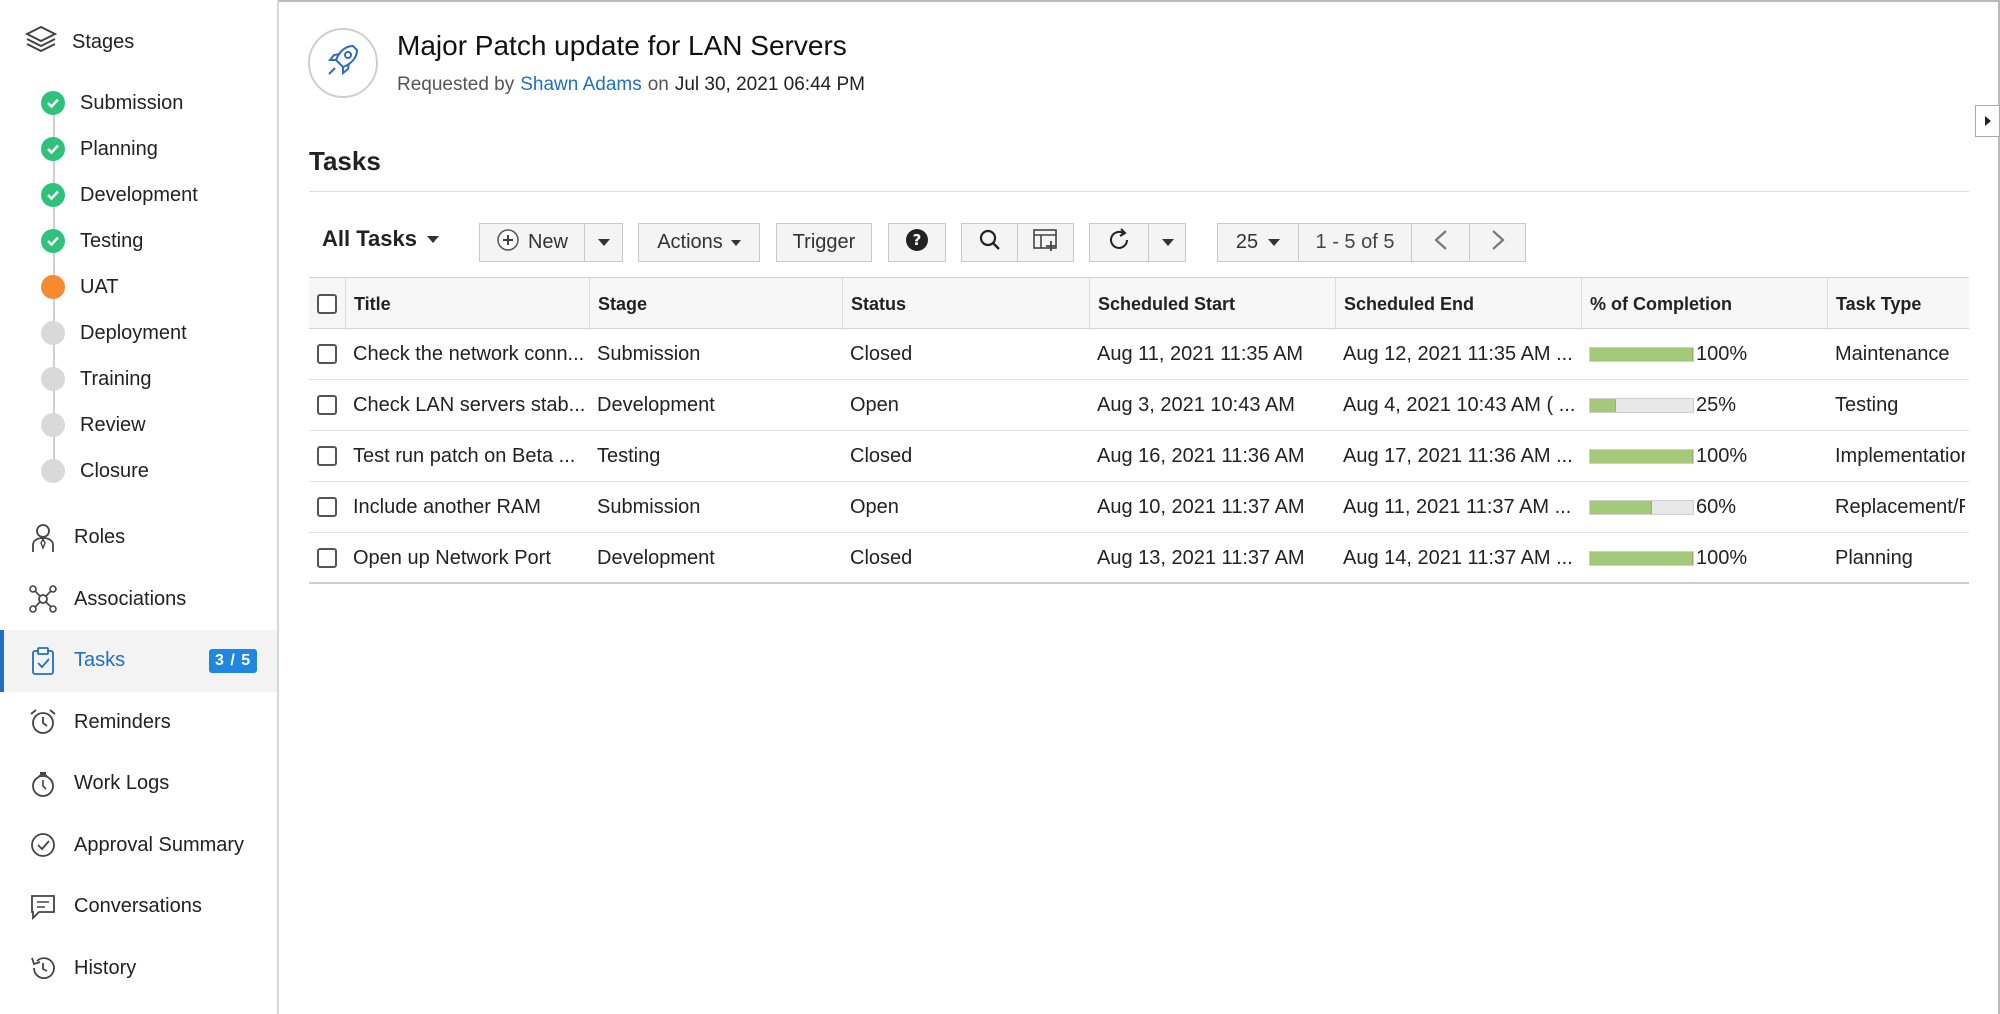 The height and width of the screenshot is (1014, 2000). I want to click on refresh-button, so click(1119, 242).